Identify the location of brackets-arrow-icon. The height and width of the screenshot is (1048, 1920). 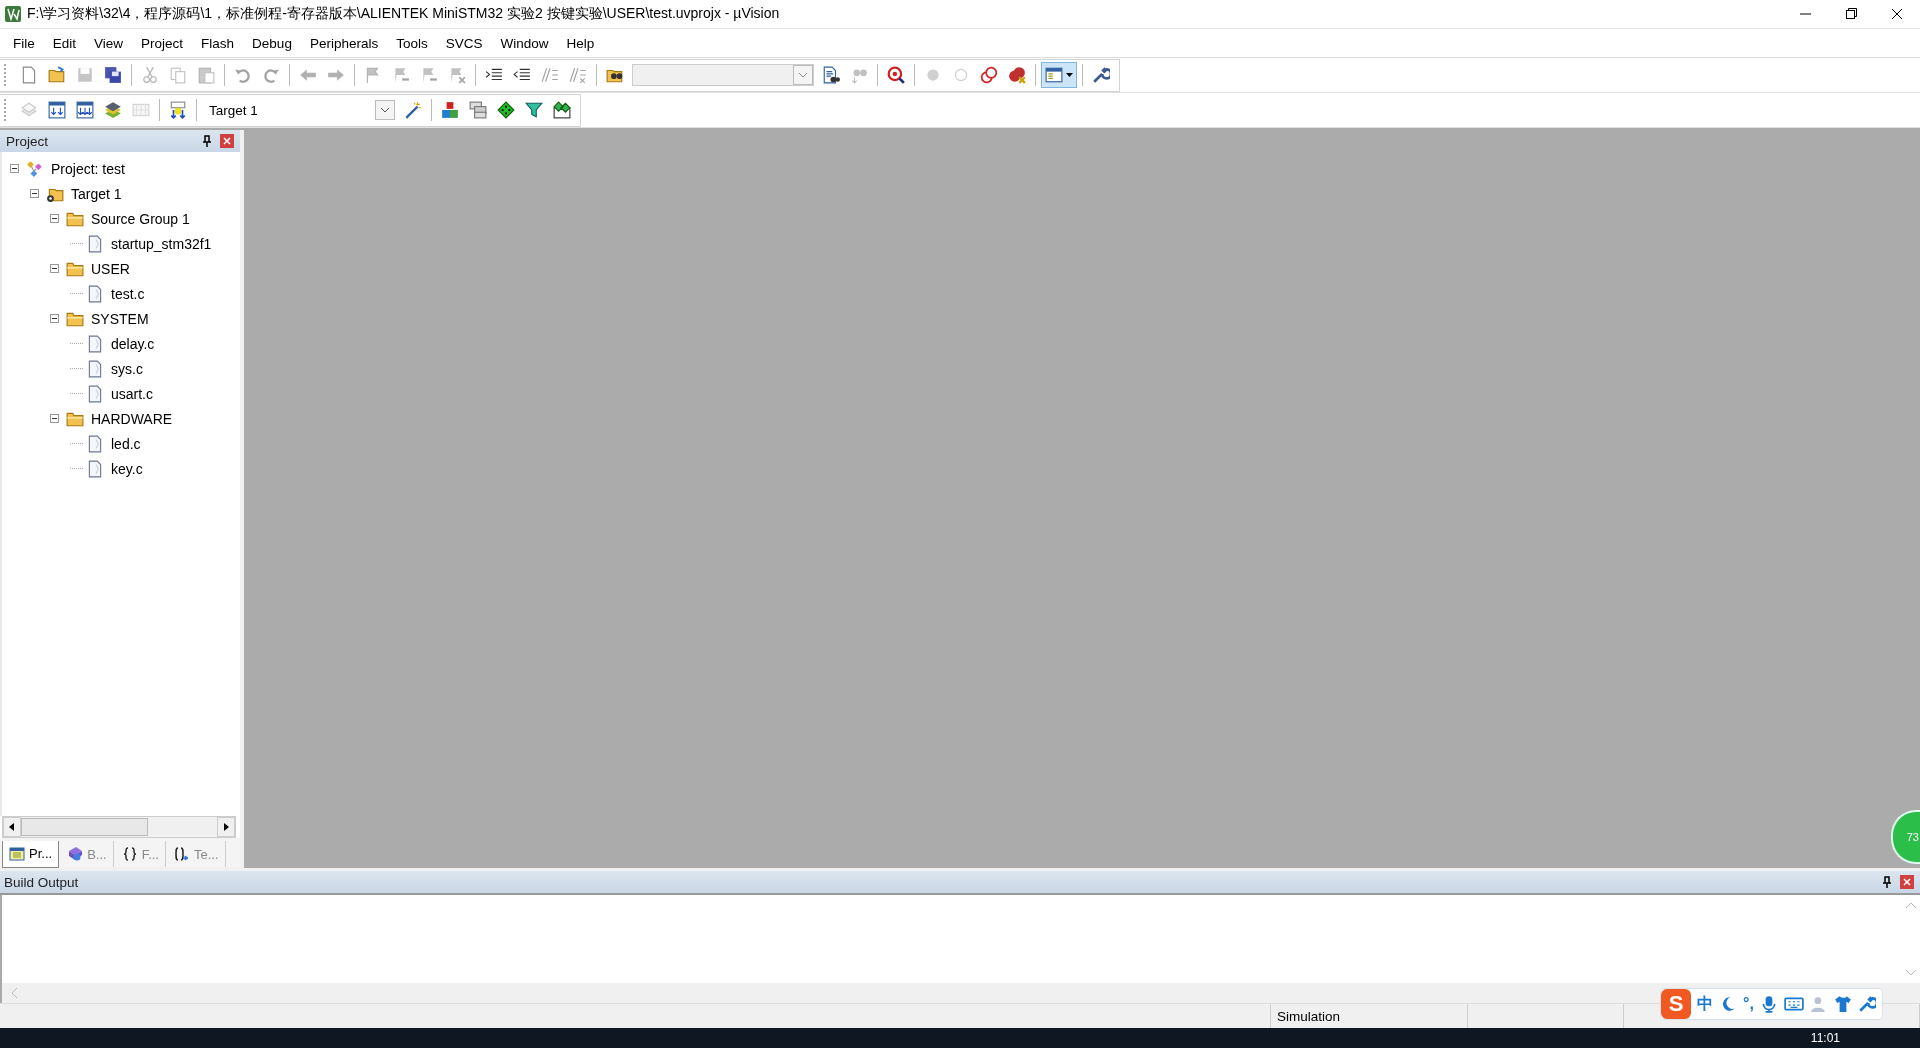
(182, 854).